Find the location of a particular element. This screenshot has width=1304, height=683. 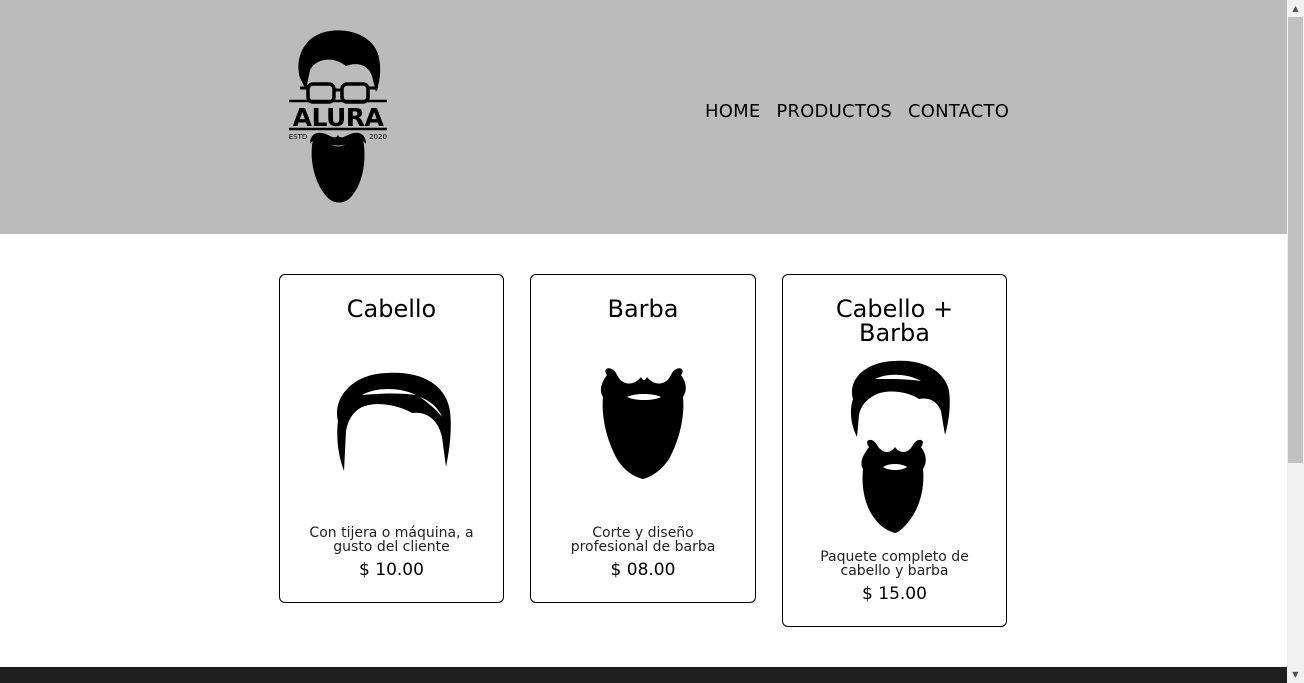

product-price: $ 15.00 is located at coordinates (894, 594).